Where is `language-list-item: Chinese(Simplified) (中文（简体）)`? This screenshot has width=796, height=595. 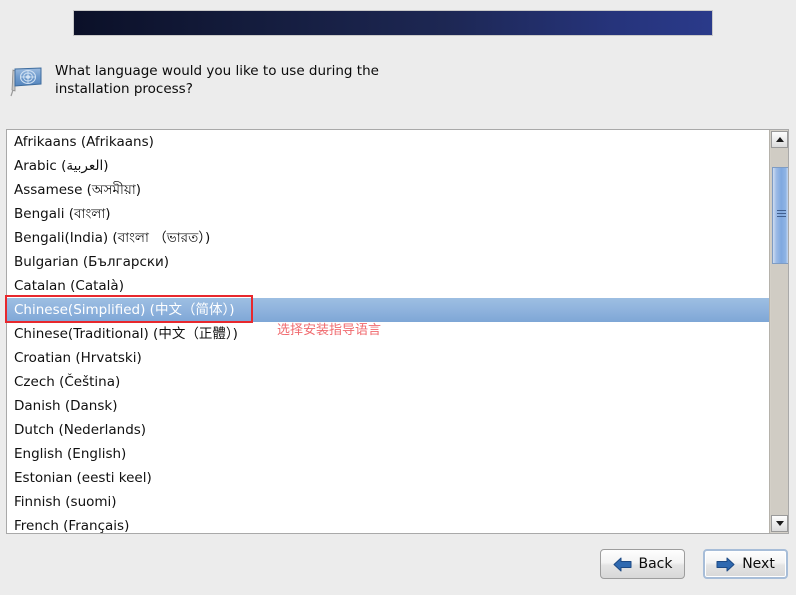 language-list-item: Chinese(Simplified) (中文（简体）) is located at coordinates (388, 310).